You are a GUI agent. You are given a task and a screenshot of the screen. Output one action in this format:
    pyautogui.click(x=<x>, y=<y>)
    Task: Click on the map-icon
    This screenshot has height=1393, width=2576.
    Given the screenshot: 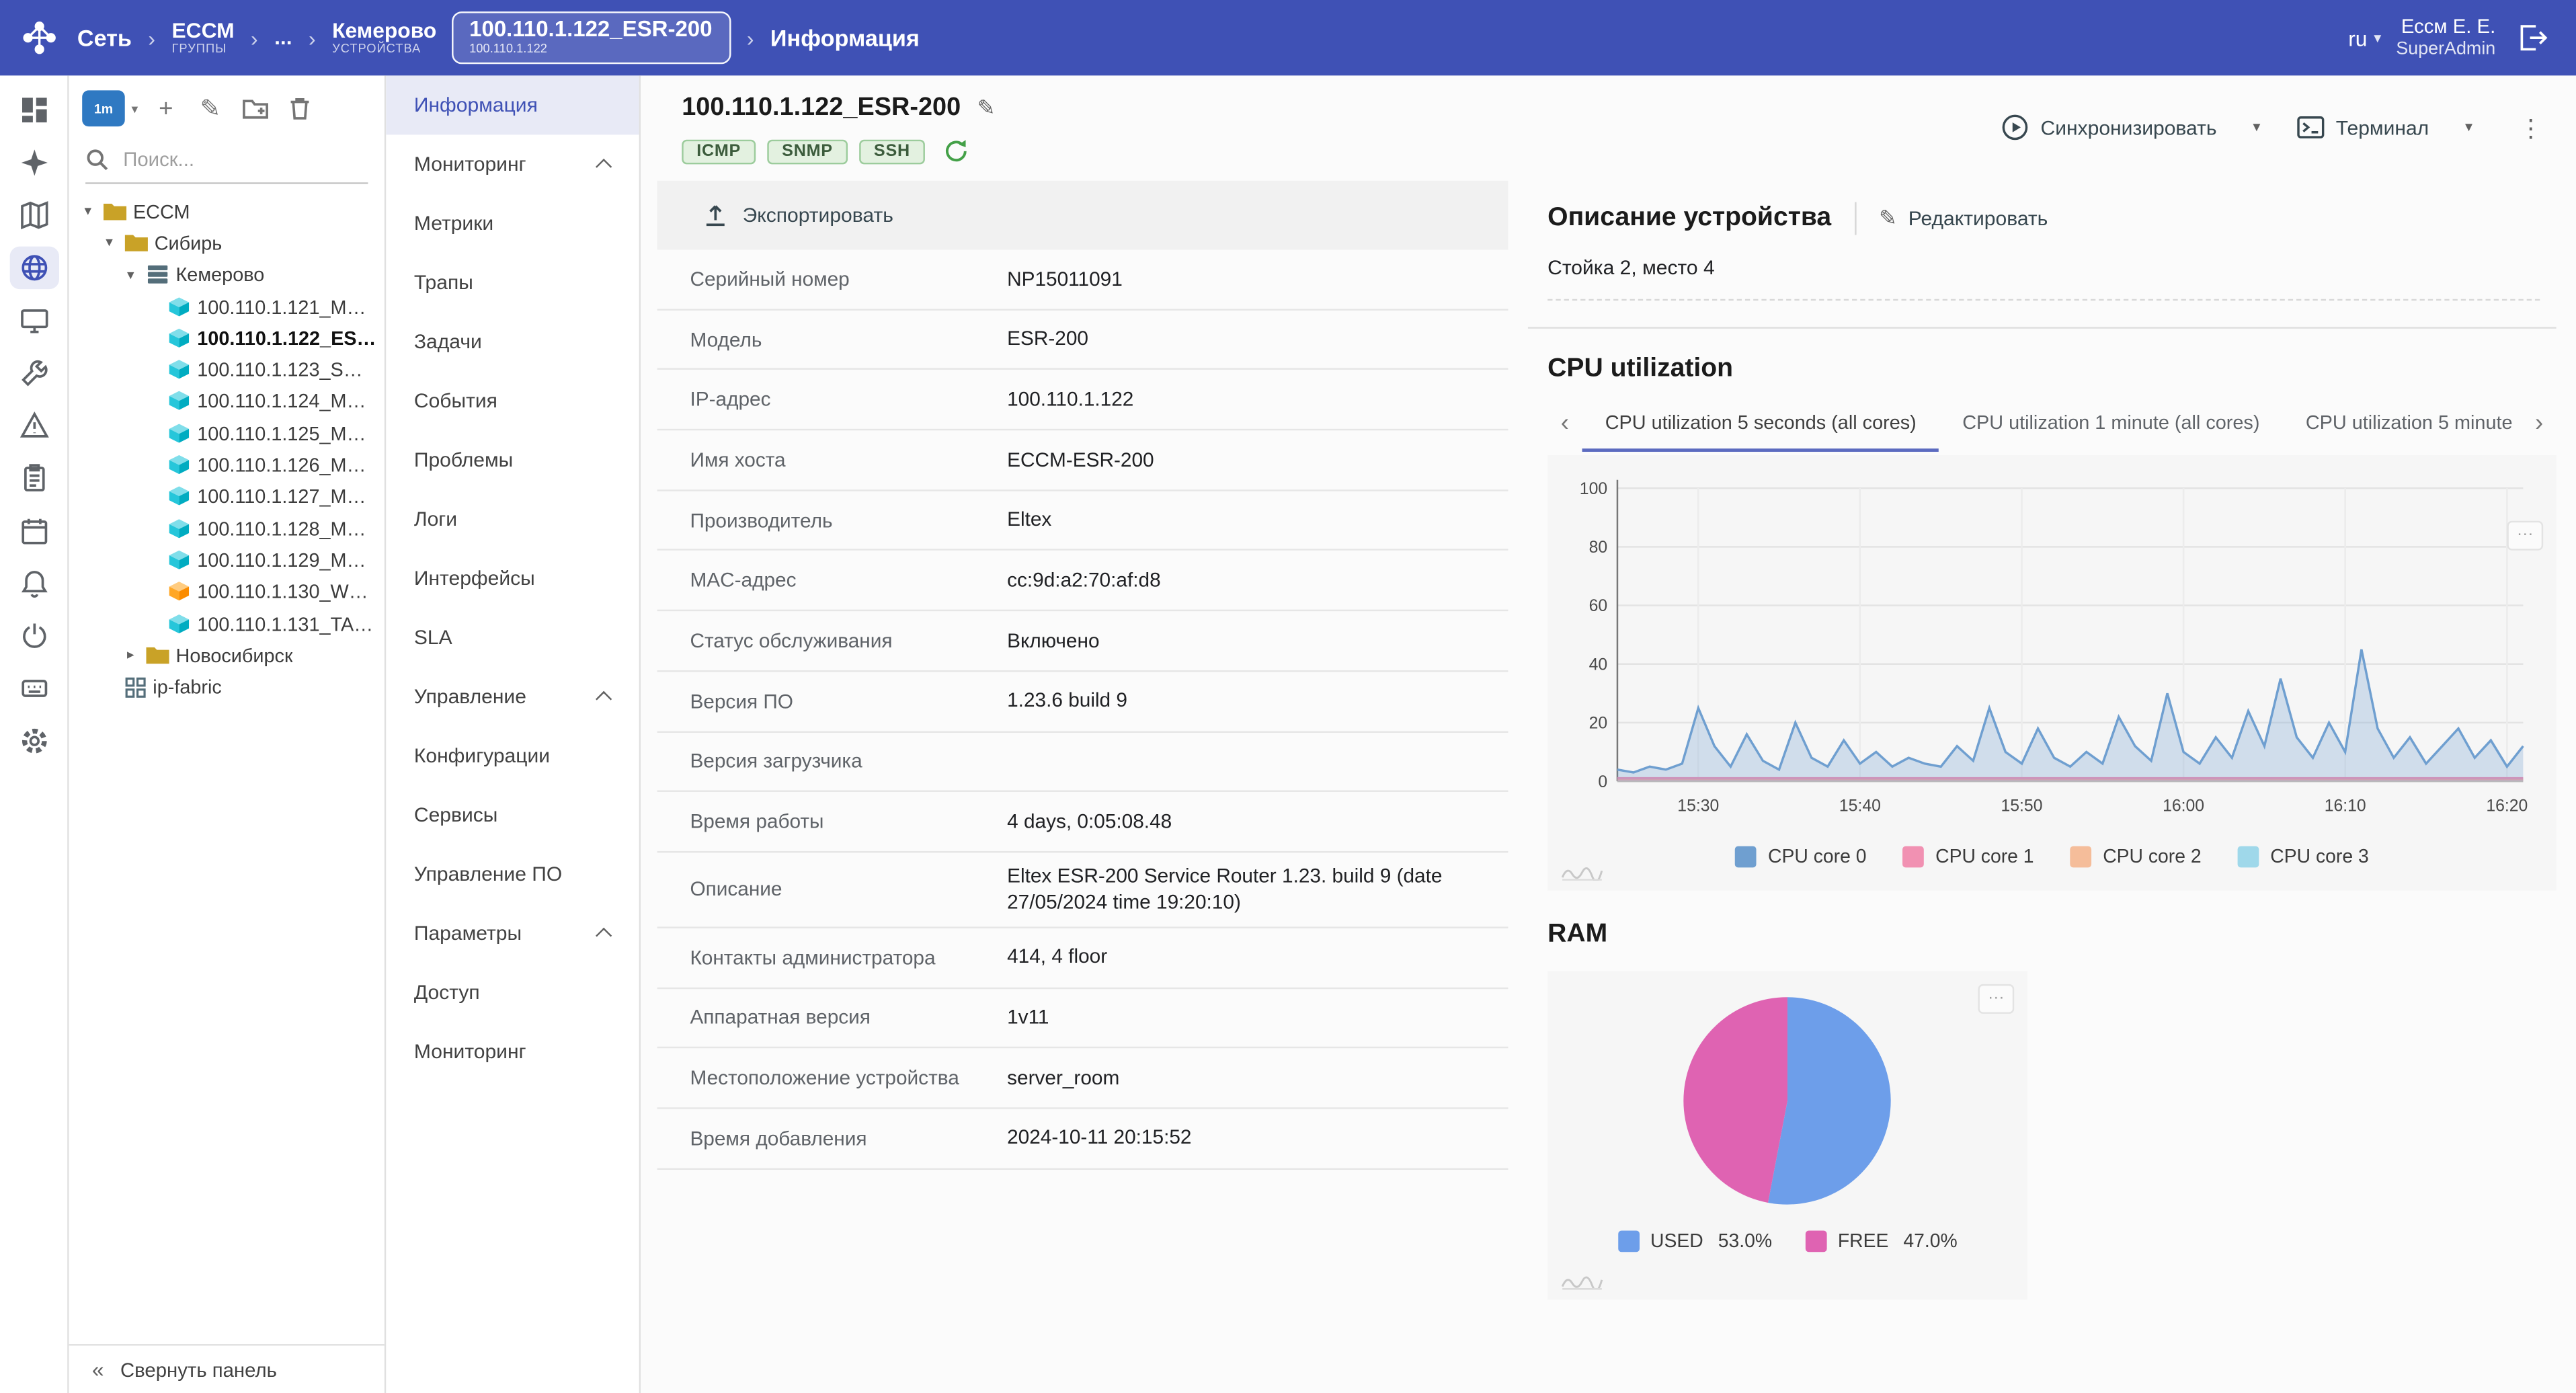 What is the action you would take?
    pyautogui.click(x=33, y=215)
    